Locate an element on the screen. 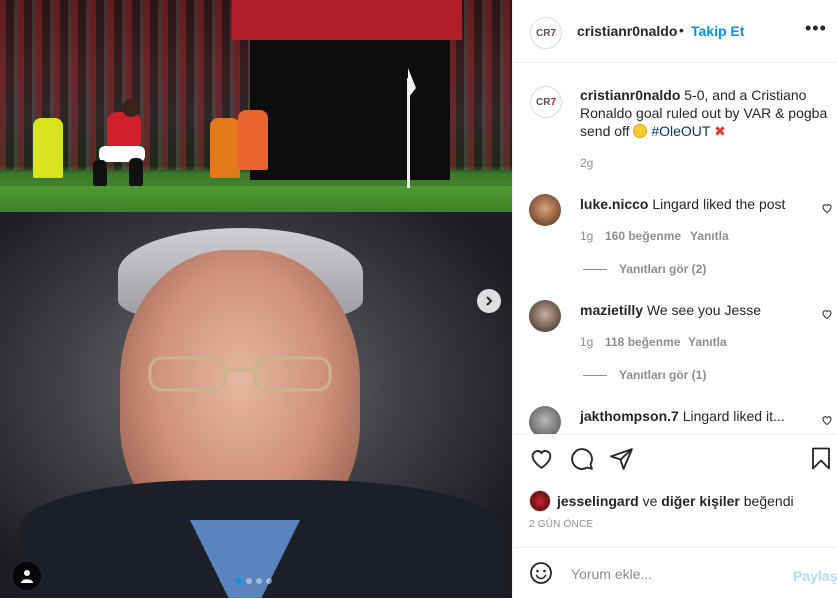  comment-text: We see you Jesse is located at coordinates (704, 310).